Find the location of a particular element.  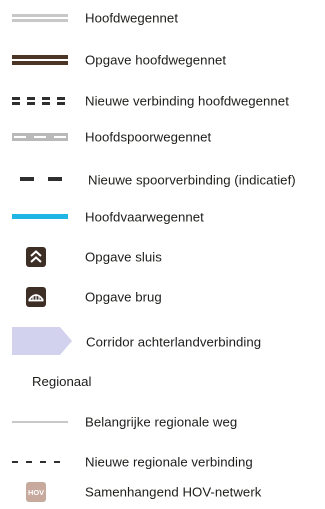

blue-waterway-line-icon is located at coordinates (40, 217).